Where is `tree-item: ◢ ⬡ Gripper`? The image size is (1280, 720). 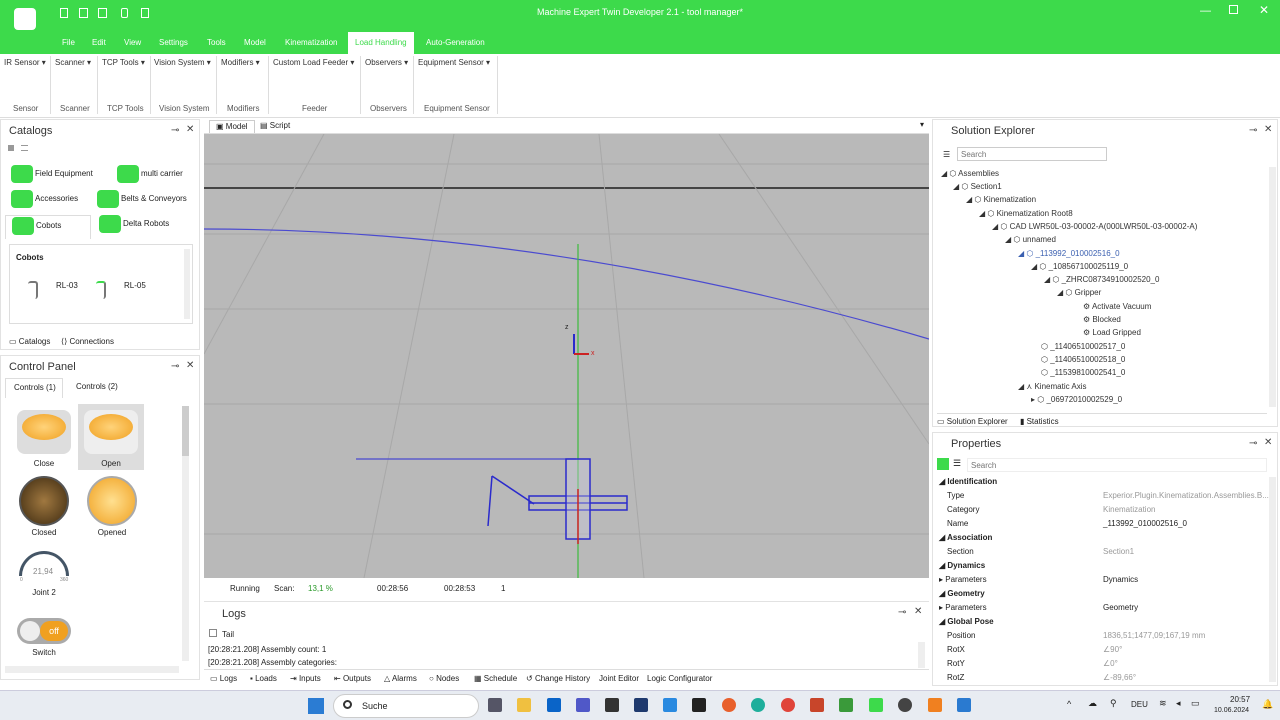 tree-item: ◢ ⬡ Gripper is located at coordinates (1079, 292).